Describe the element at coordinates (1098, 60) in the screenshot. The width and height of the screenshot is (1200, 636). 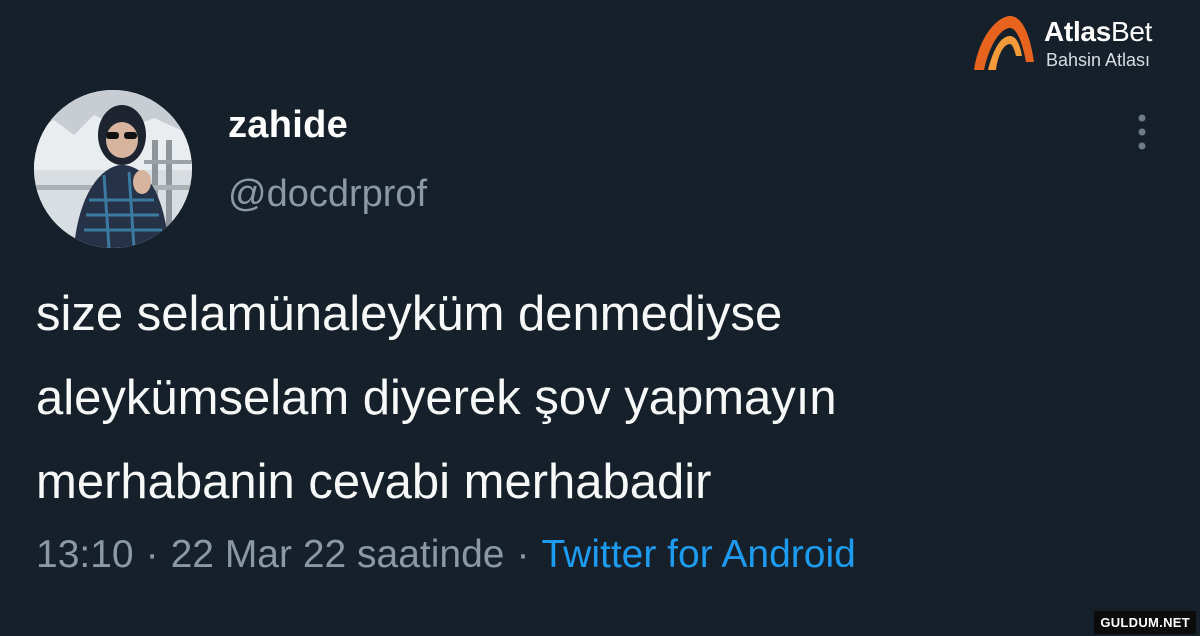
I see `brand-tagline: Bahsin Atlası` at that location.